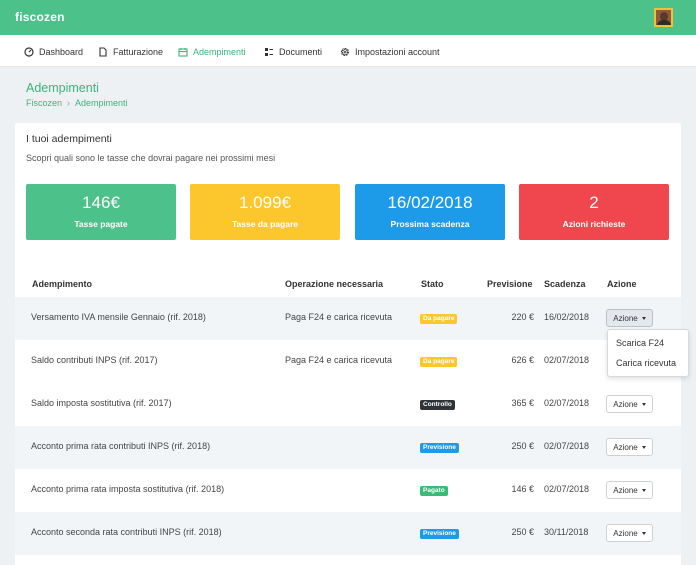 This screenshot has height=565, width=696. I want to click on stat-label: Tasse da pagare, so click(265, 224).